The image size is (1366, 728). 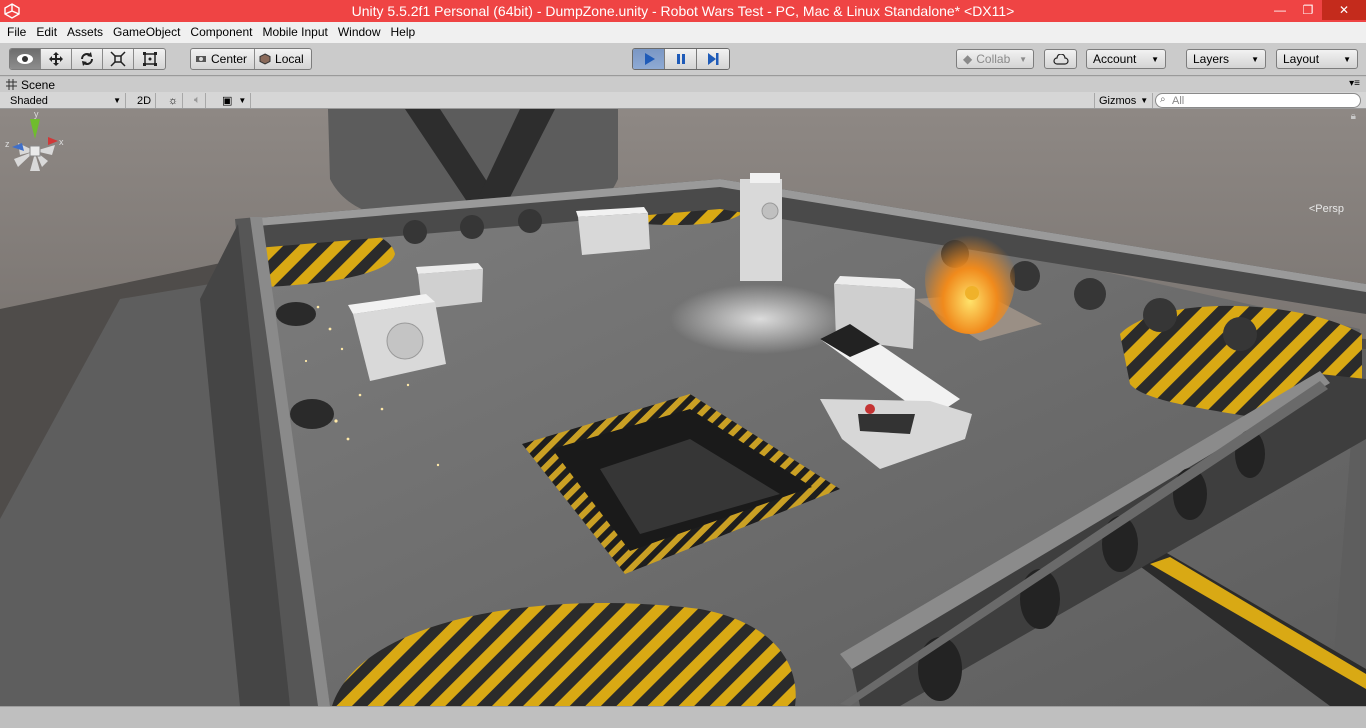 I want to click on collab-dropdown: ◆ Collab ▼, so click(x=995, y=59).